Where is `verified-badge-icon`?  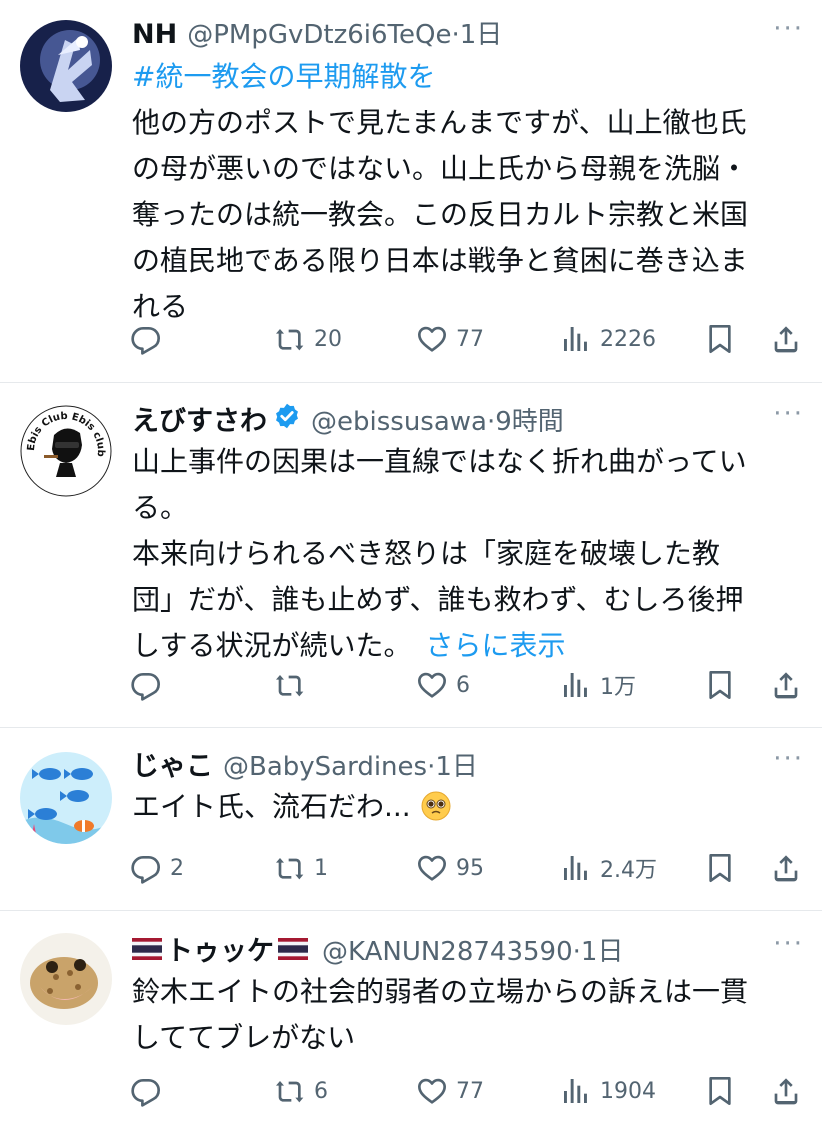 verified-badge-icon is located at coordinates (287, 416).